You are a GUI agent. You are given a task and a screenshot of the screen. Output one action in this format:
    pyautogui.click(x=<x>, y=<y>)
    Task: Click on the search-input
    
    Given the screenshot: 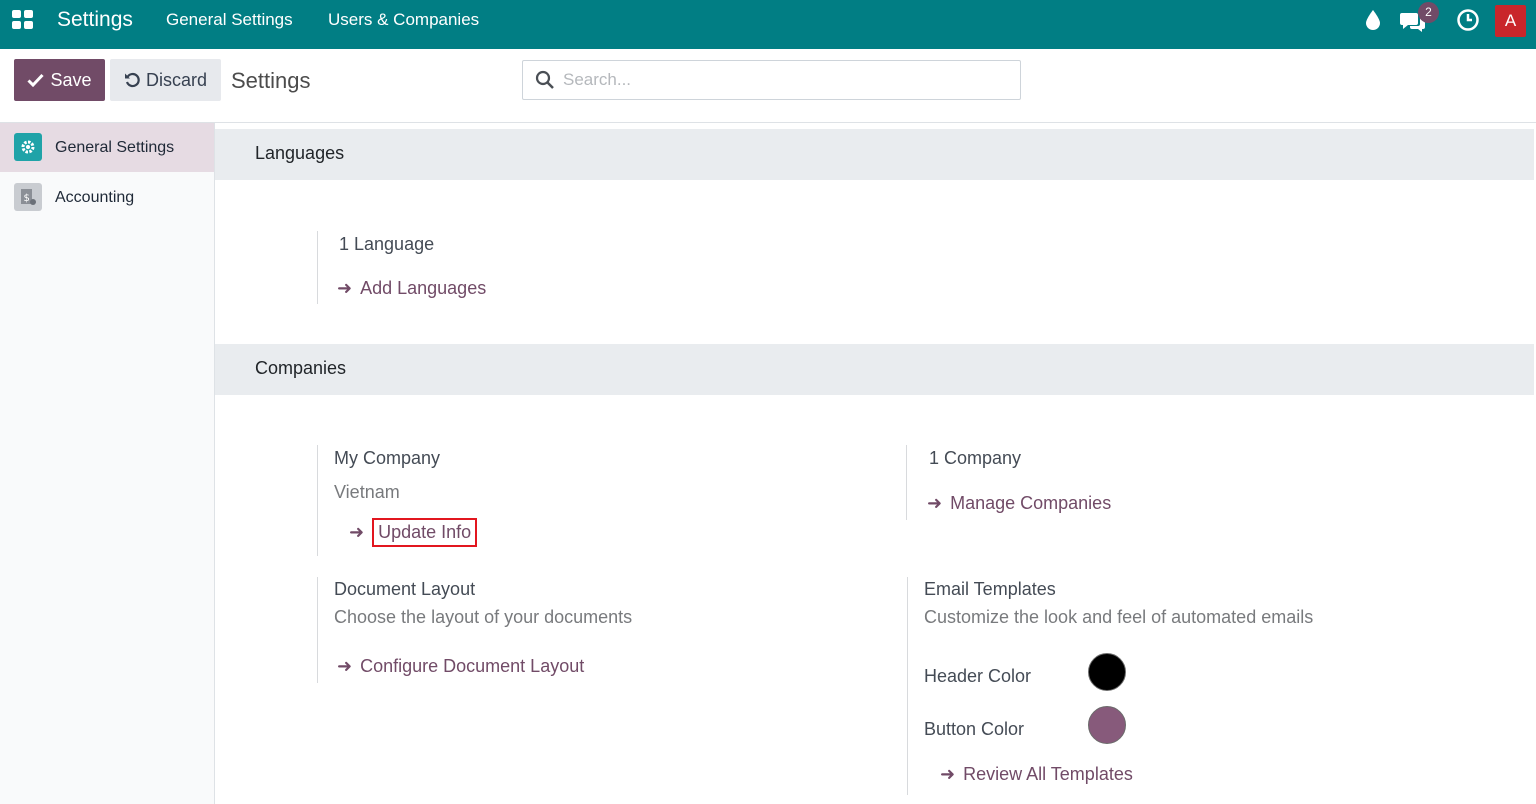 What is the action you would take?
    pyautogui.click(x=783, y=80)
    